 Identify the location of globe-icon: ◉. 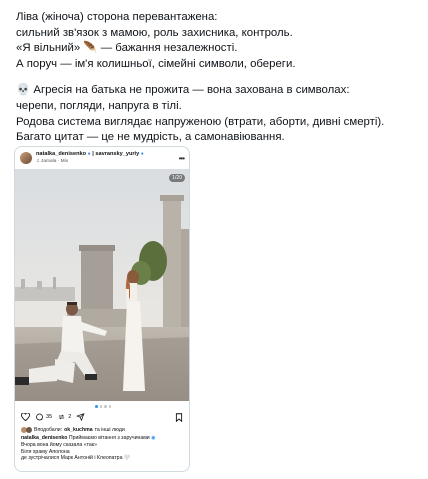
(153, 438).